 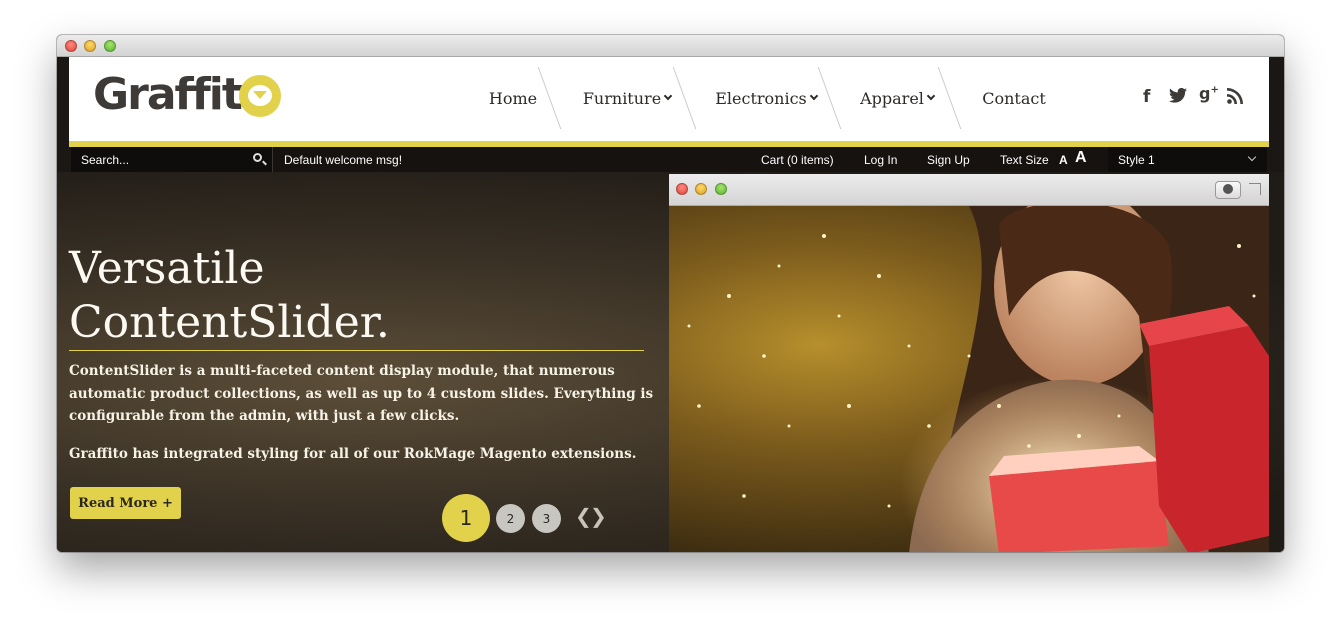 I want to click on cart-link: Cart (0 items), so click(x=797, y=160).